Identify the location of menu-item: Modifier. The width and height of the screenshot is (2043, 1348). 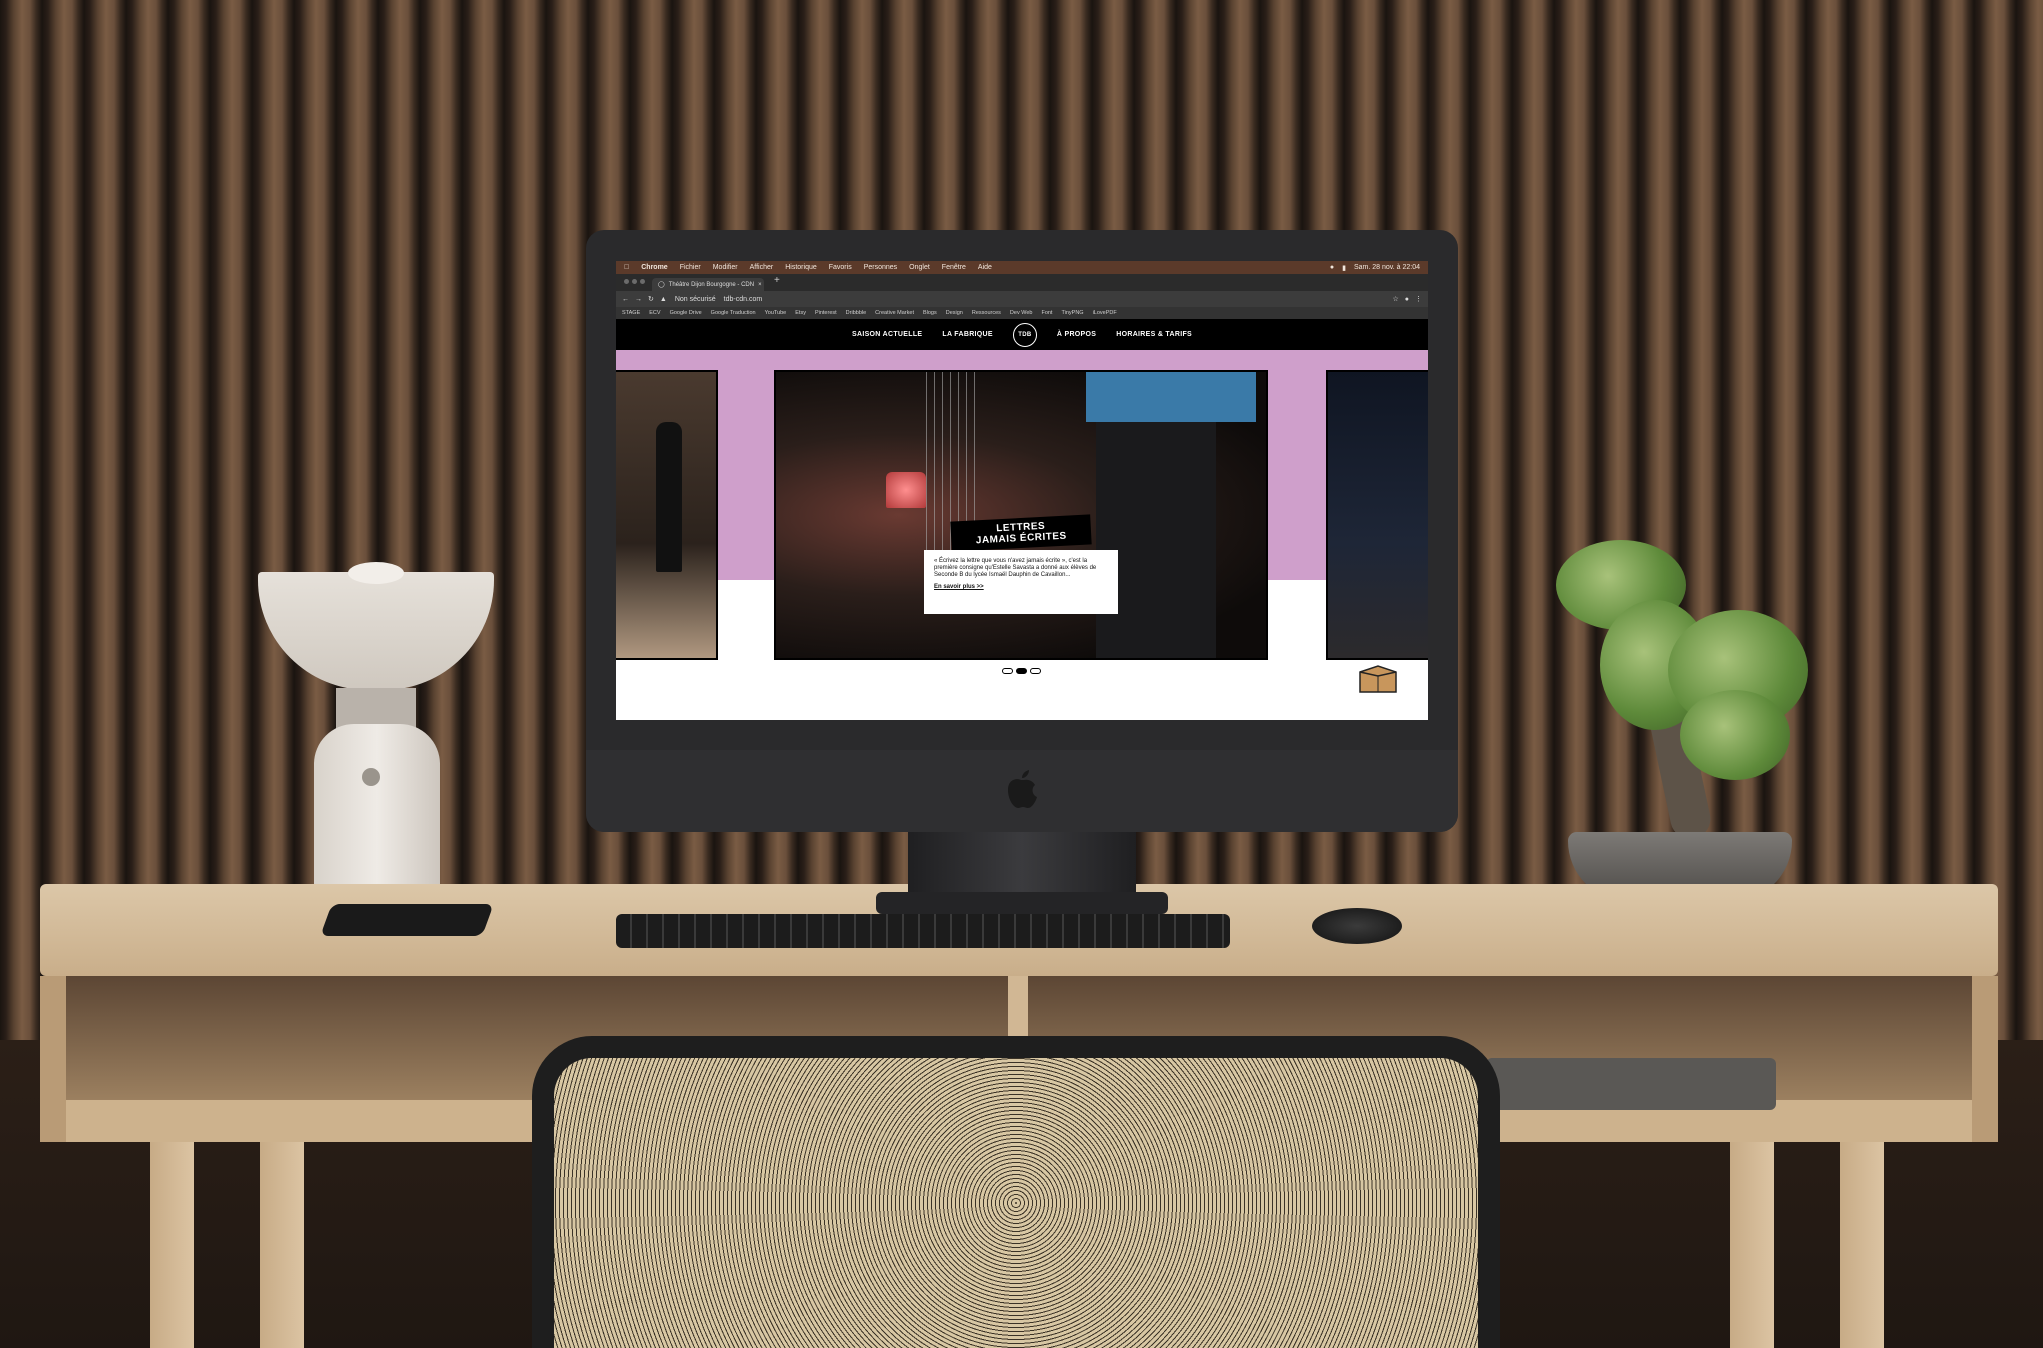
(725, 267).